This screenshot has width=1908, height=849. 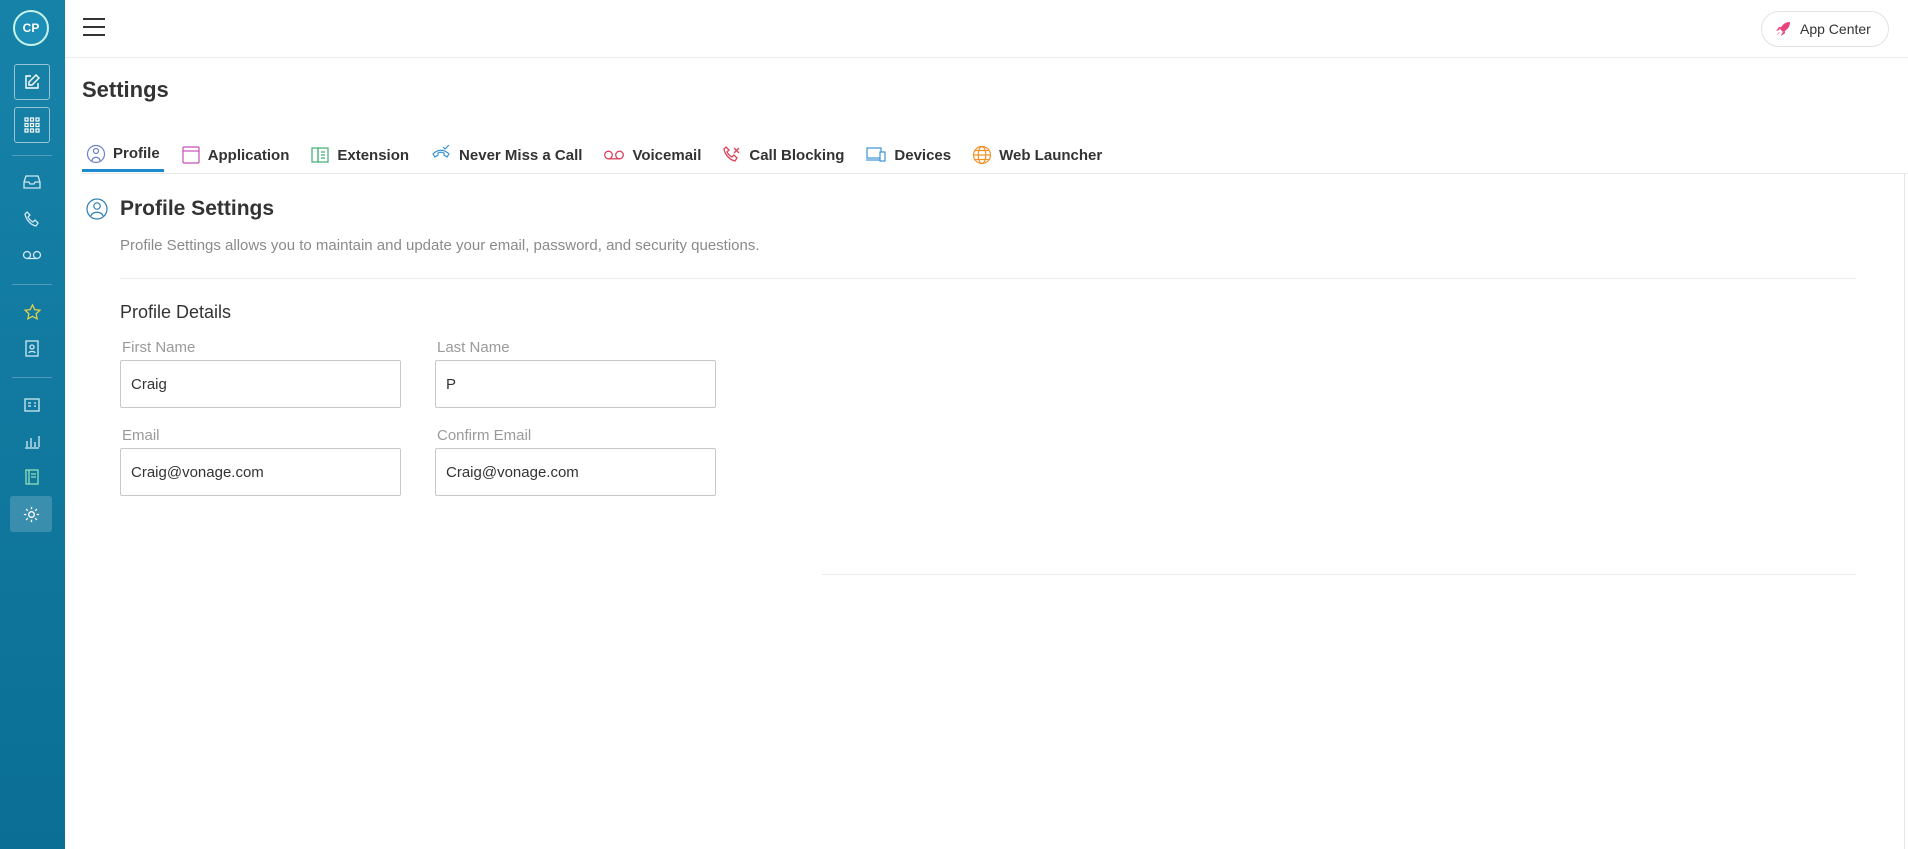 What do you see at coordinates (94, 28) in the screenshot?
I see `menu-toggle-button` at bounding box center [94, 28].